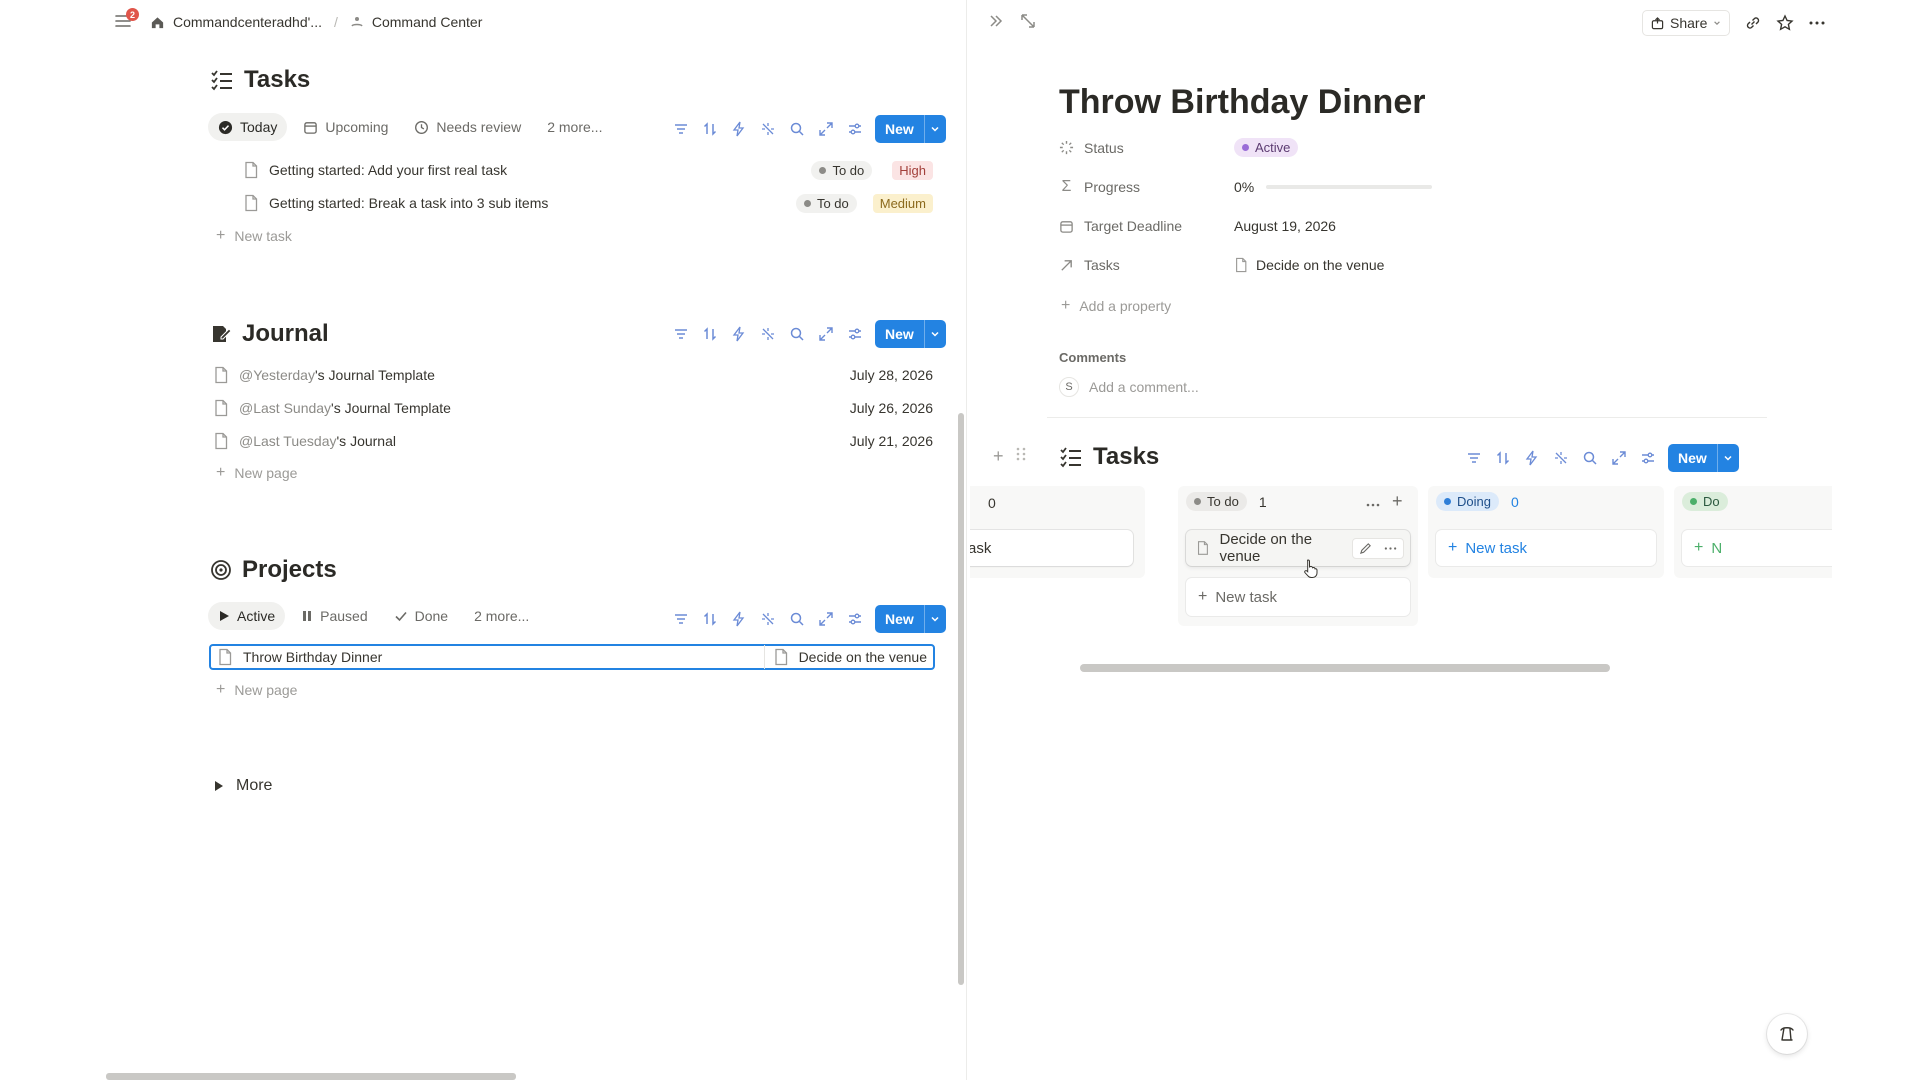  What do you see at coordinates (1146, 265) in the screenshot?
I see `property-label: Tasks` at bounding box center [1146, 265].